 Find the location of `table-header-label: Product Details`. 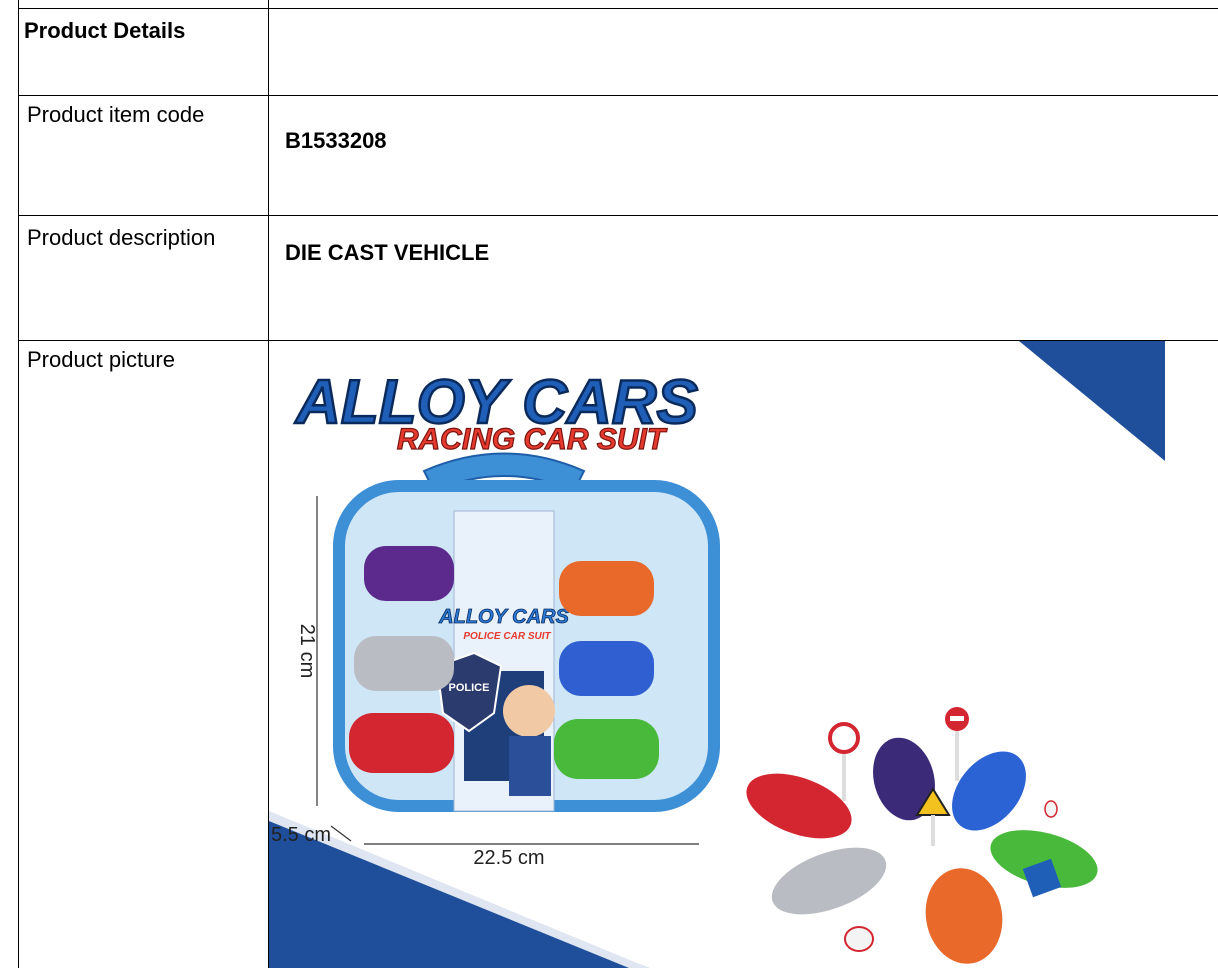

table-header-label: Product Details is located at coordinates (105, 30).